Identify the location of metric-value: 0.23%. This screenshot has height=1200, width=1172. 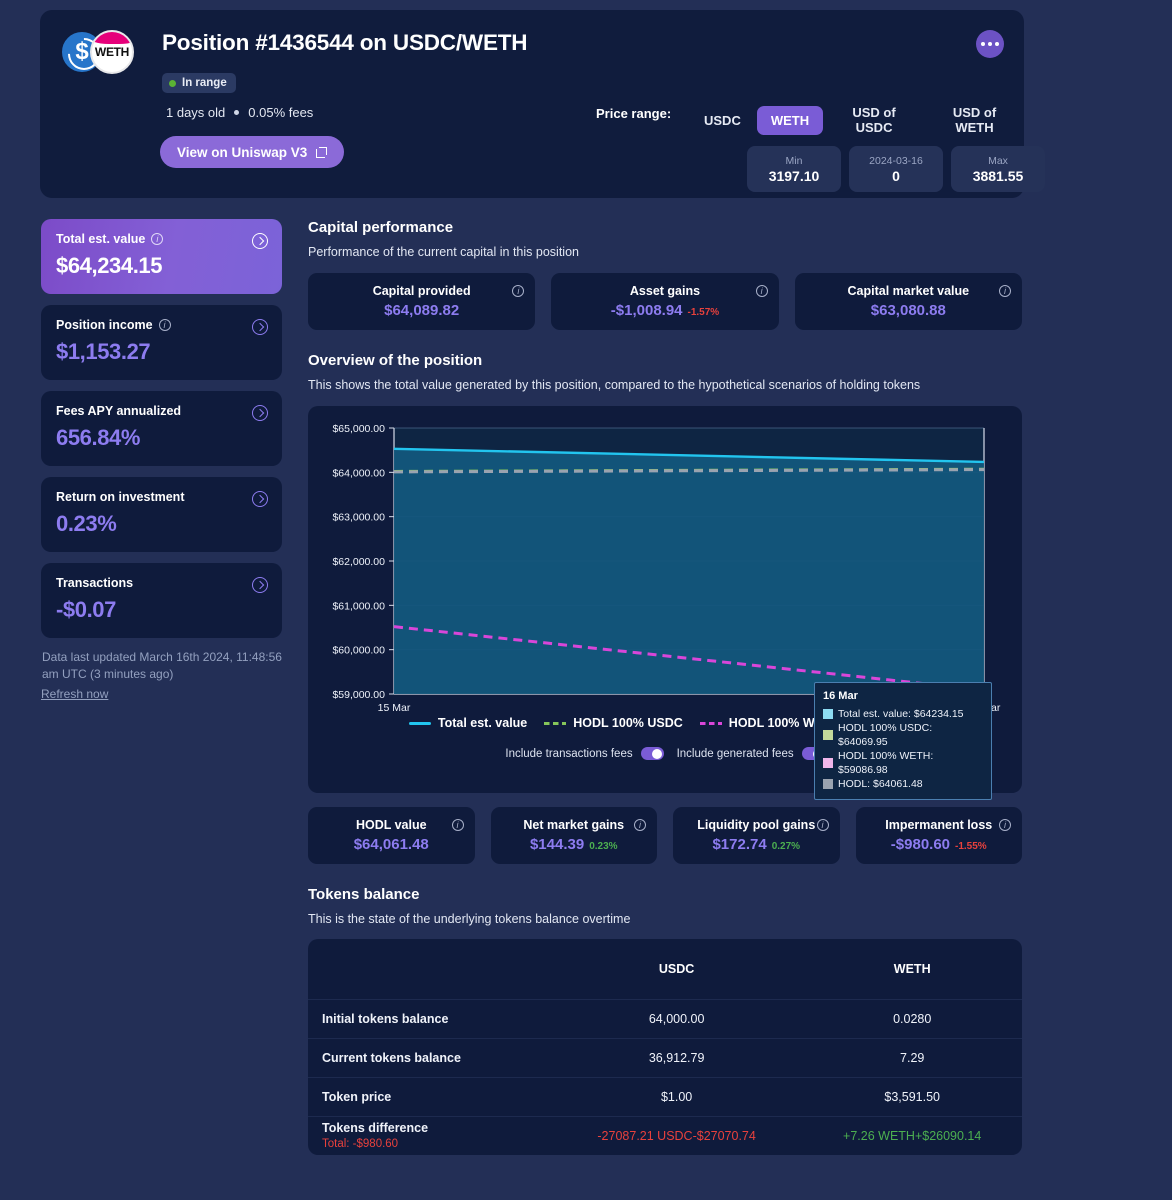
(86, 523).